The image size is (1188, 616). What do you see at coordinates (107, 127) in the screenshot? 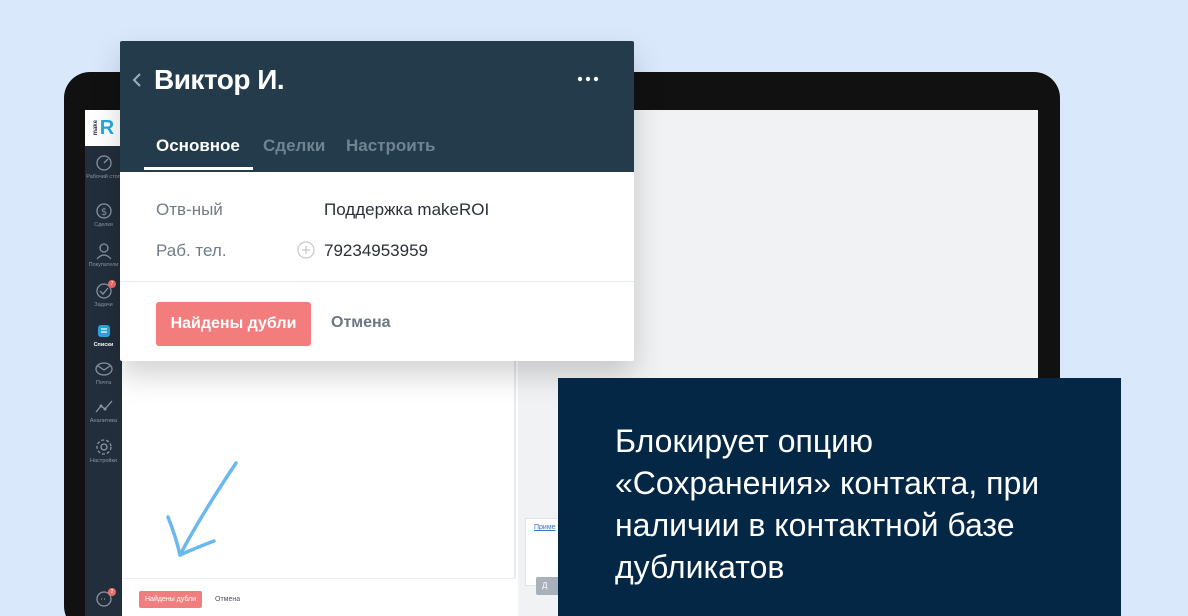
I see `logo-letter: R` at bounding box center [107, 127].